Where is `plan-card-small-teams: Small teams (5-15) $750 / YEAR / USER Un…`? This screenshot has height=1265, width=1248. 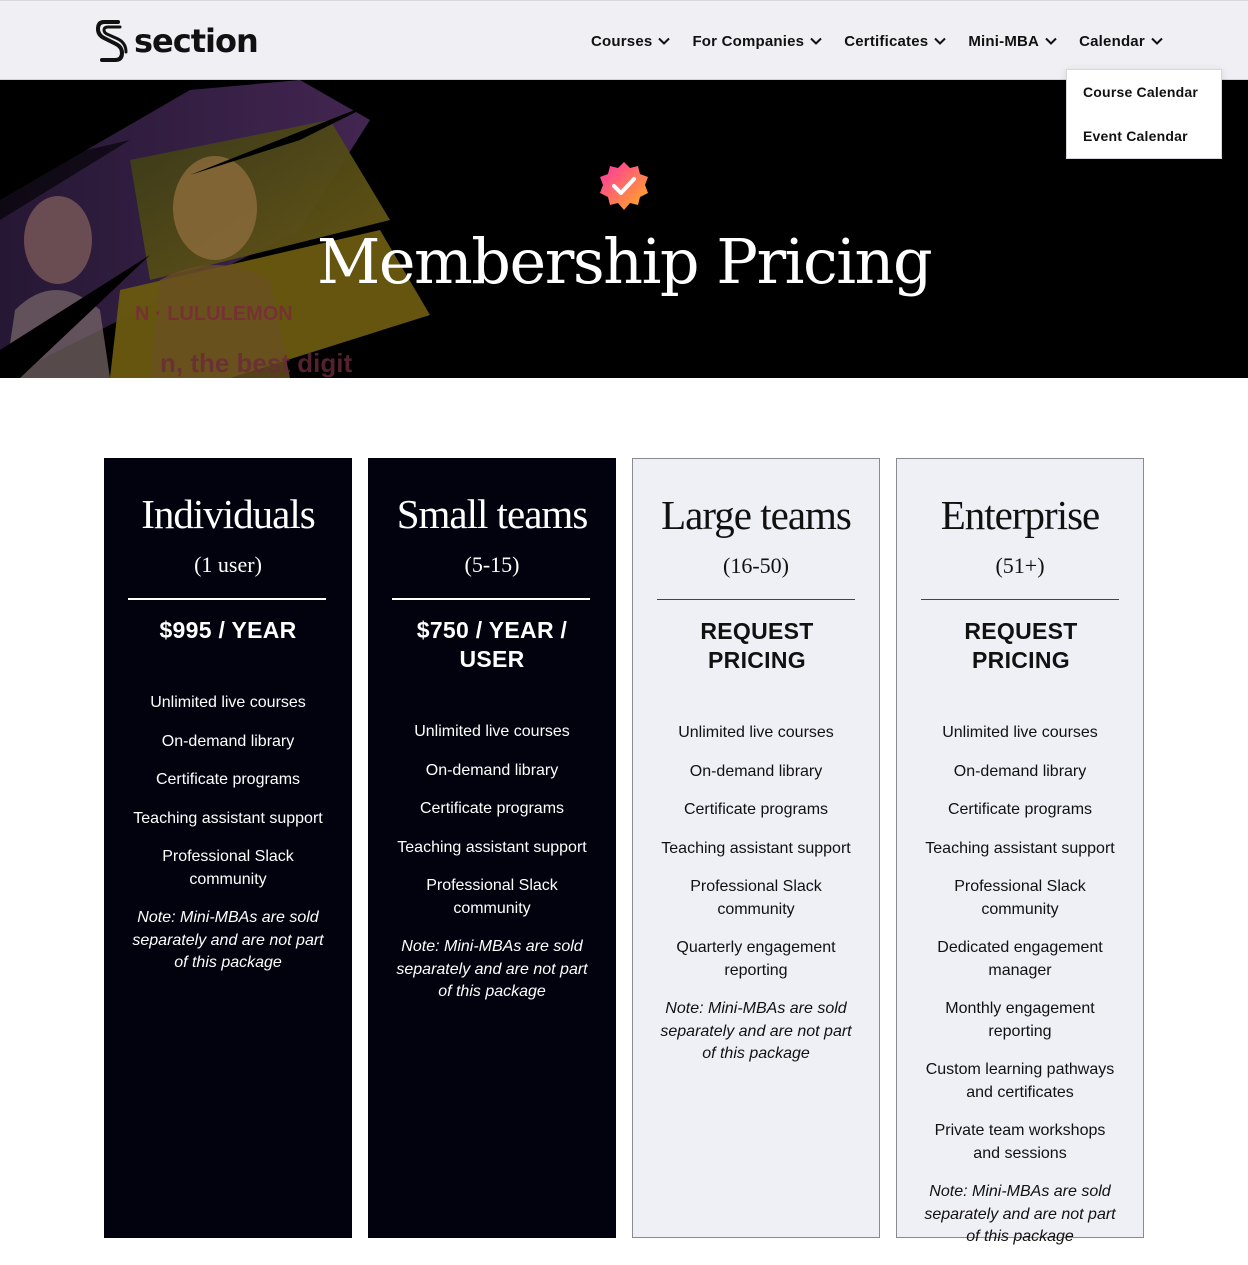 plan-card-small-teams: Small teams (5-15) $750 / YEAR / USER Un… is located at coordinates (492, 848).